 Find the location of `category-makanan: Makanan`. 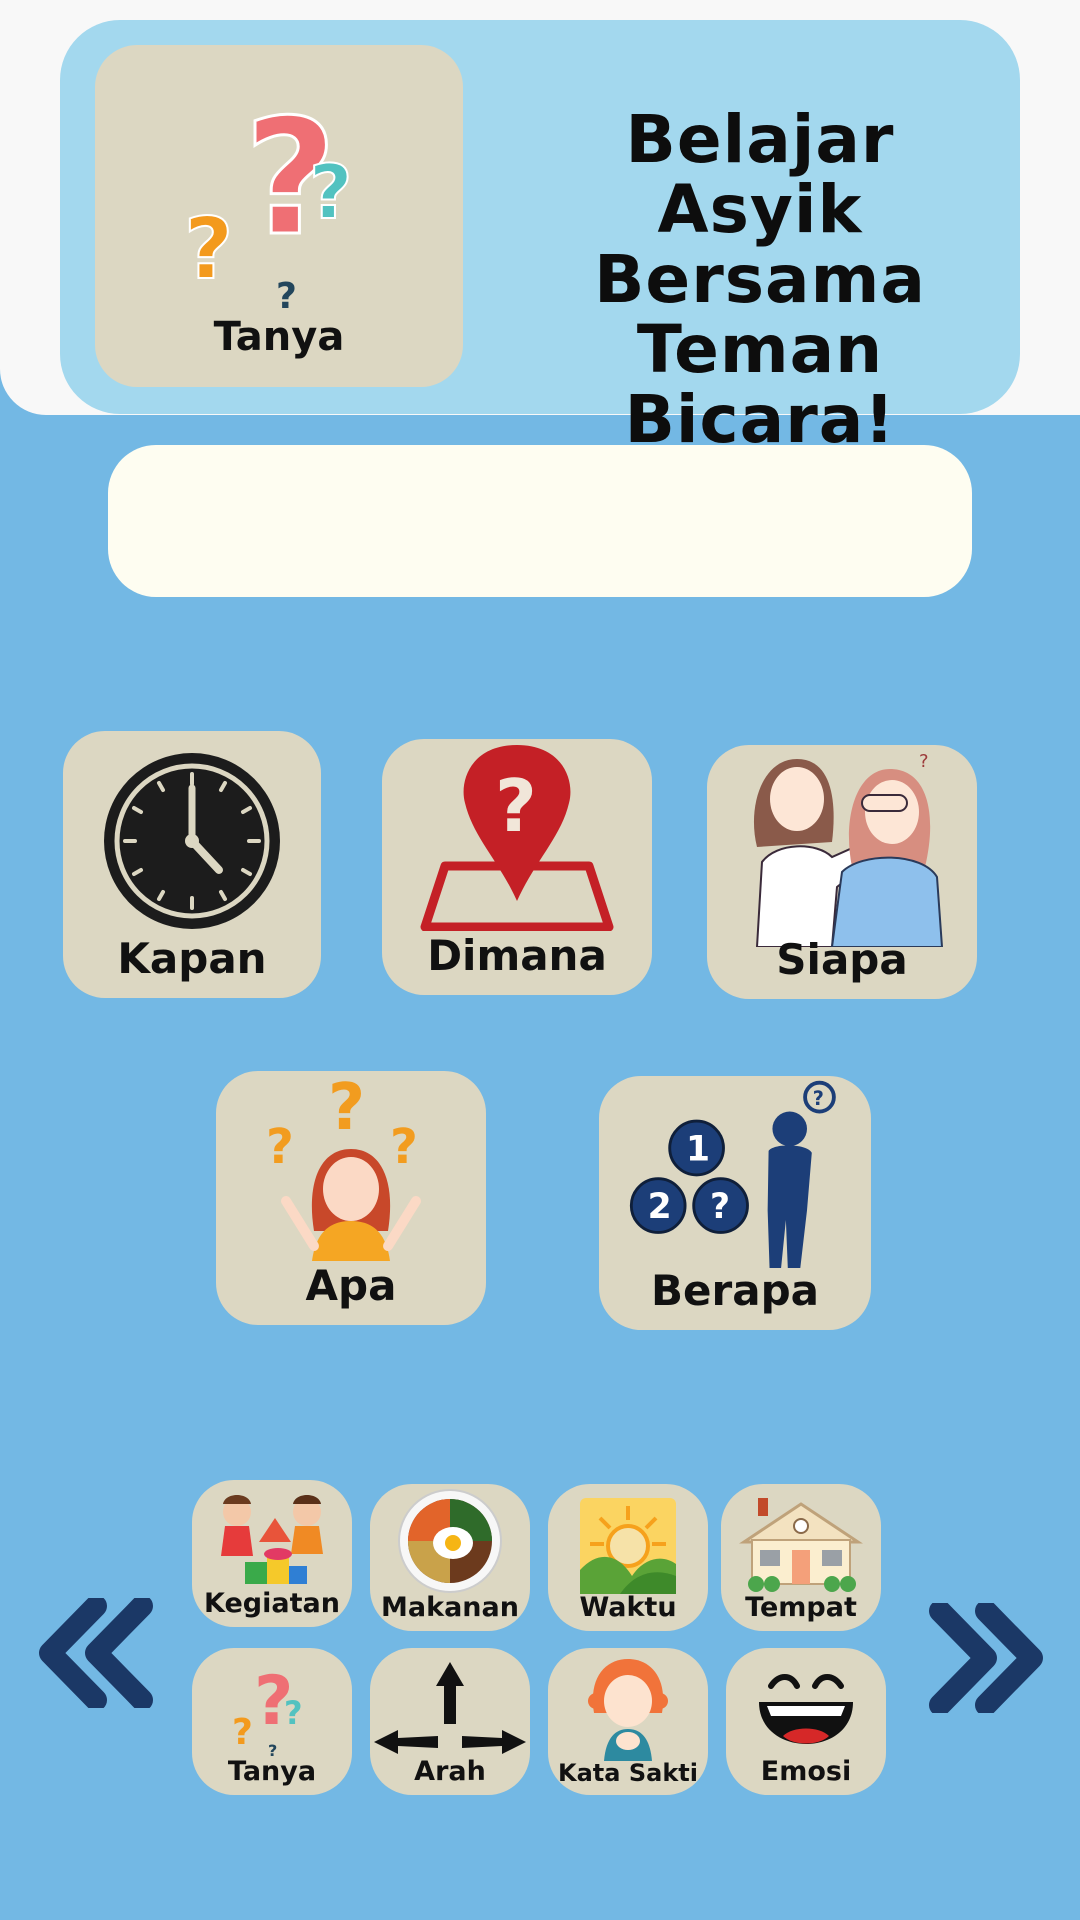

category-makanan: Makanan is located at coordinates (450, 1557).